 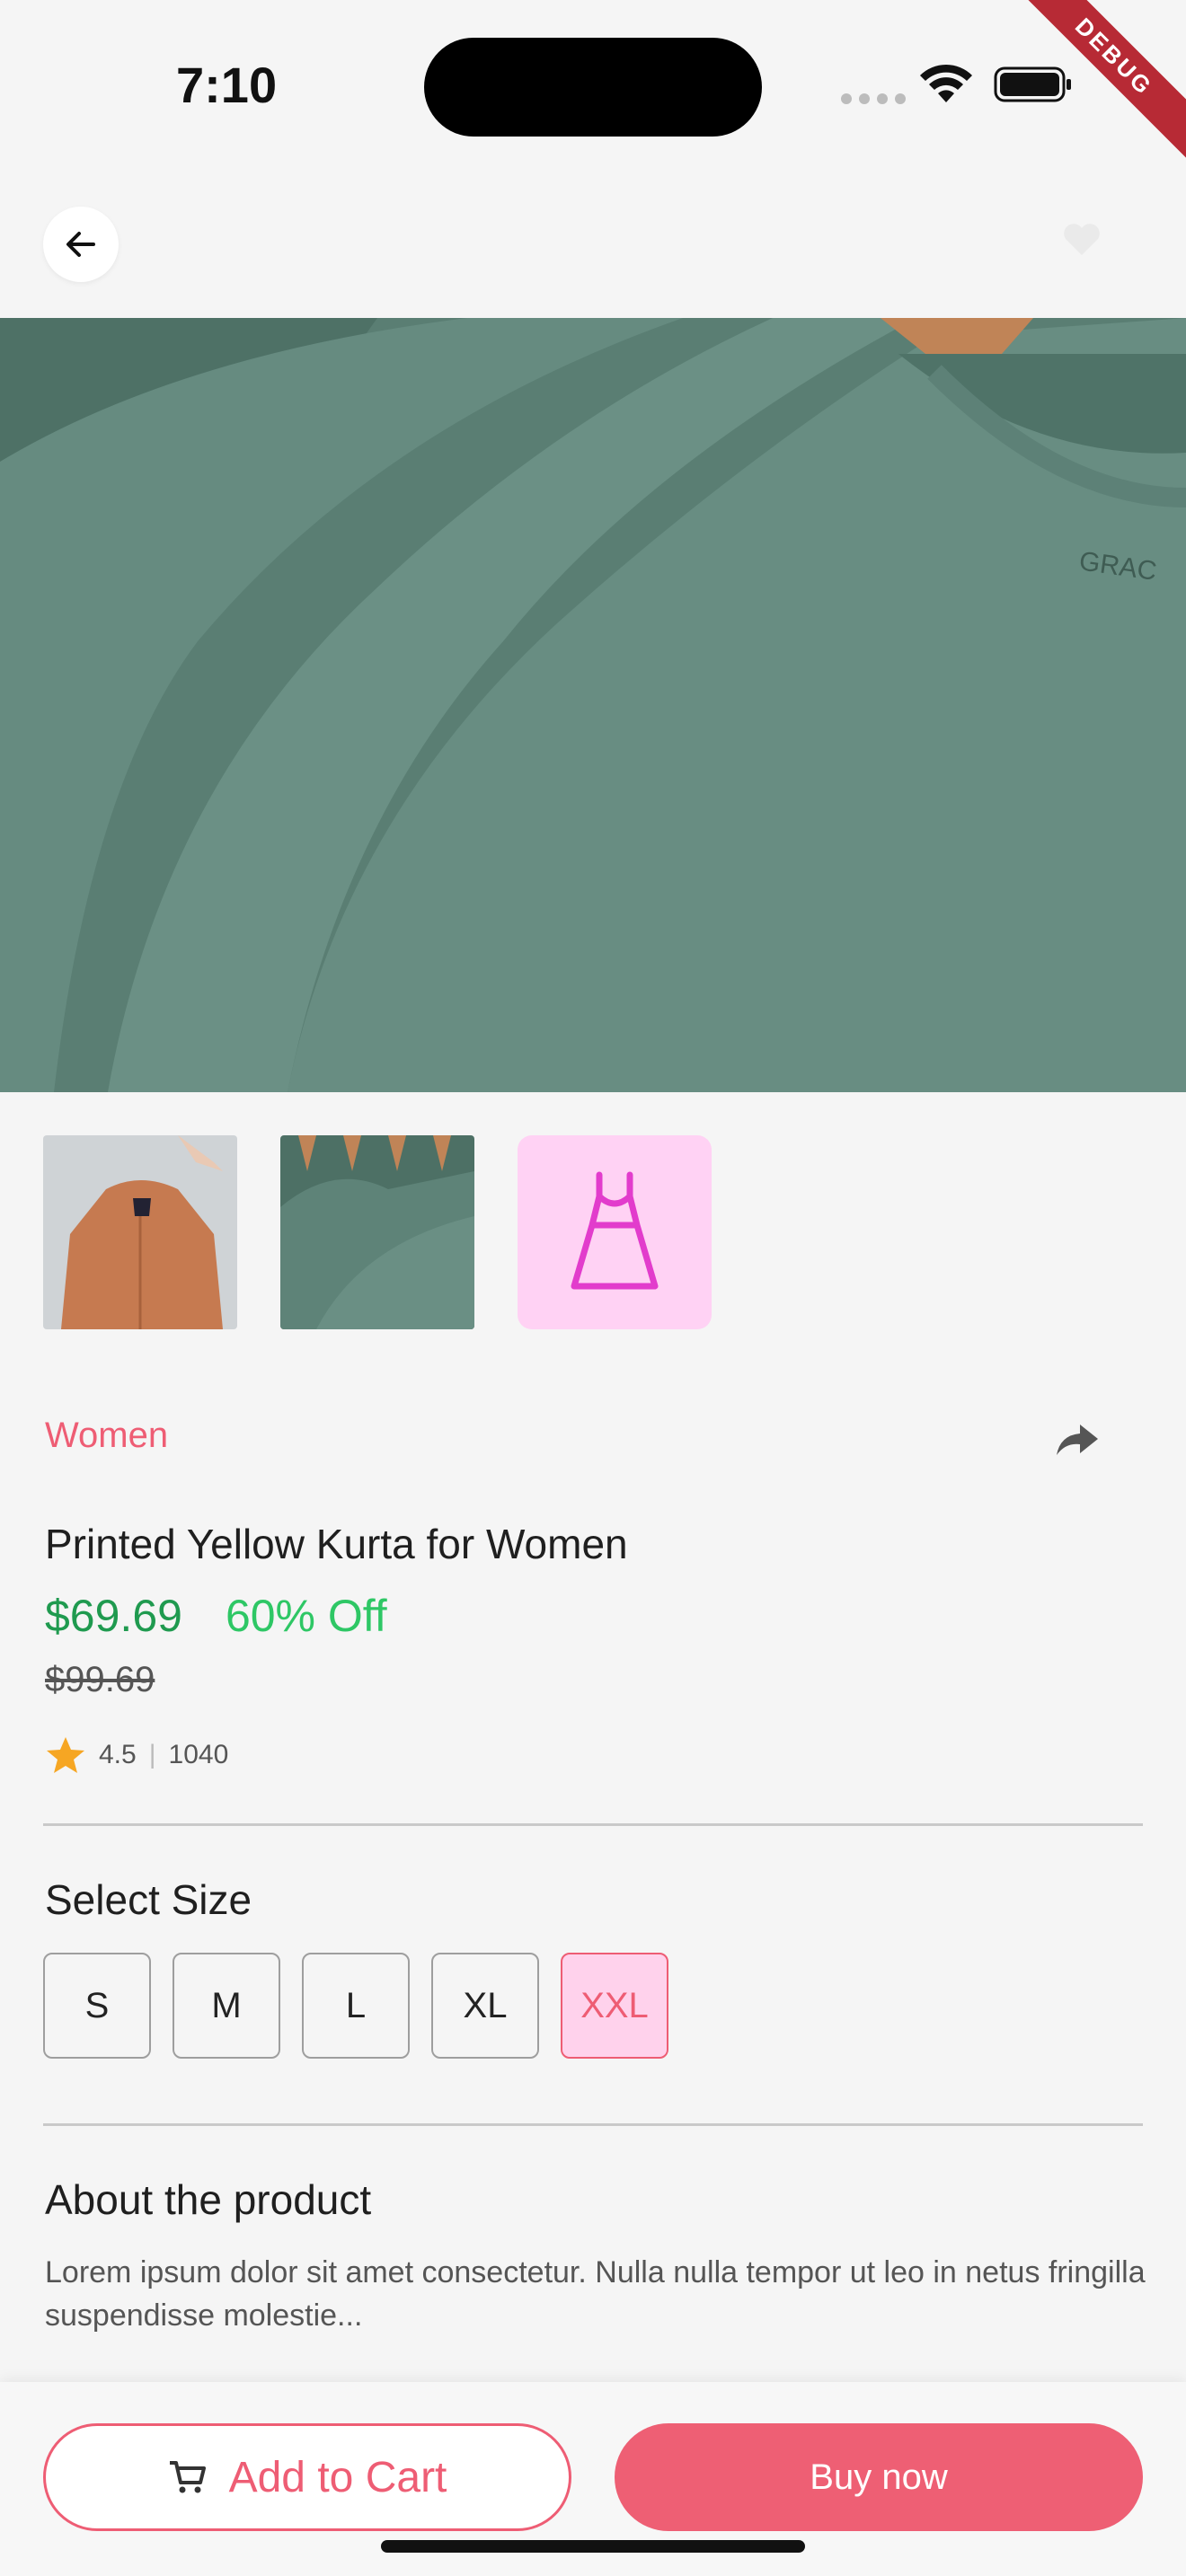 What do you see at coordinates (873, 98) in the screenshot?
I see `cellular-icon` at bounding box center [873, 98].